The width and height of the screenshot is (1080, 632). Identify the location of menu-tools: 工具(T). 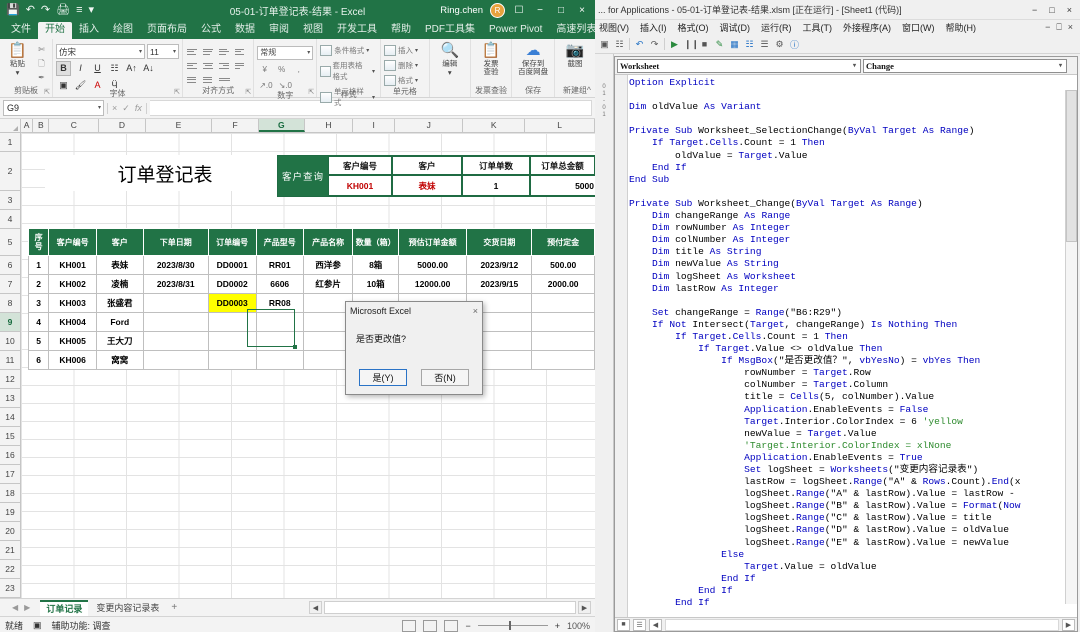
(818, 27).